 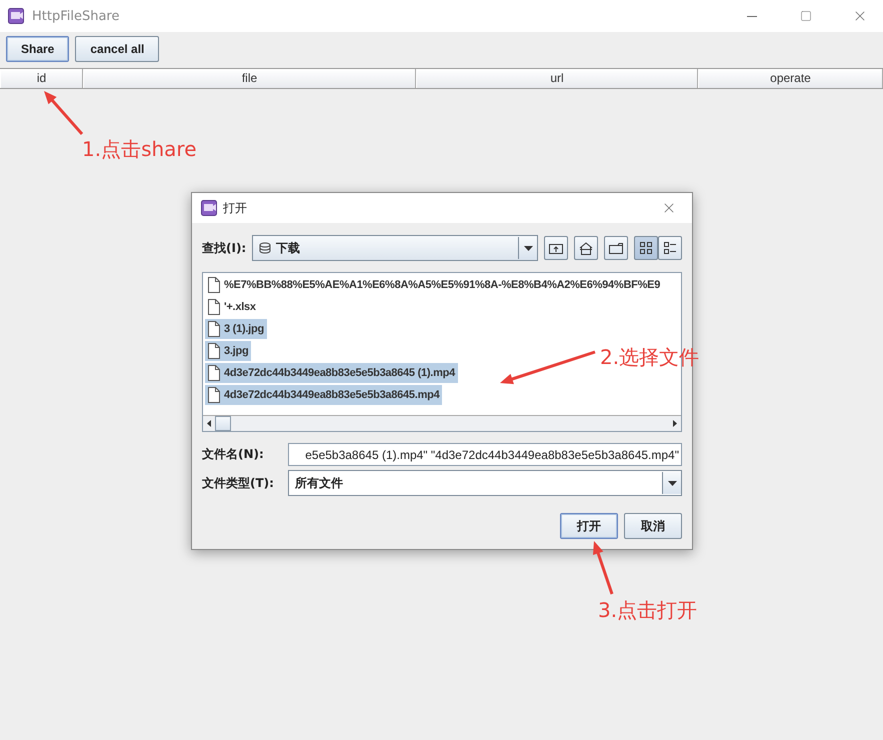 What do you see at coordinates (249, 78) in the screenshot?
I see `column-header: file` at bounding box center [249, 78].